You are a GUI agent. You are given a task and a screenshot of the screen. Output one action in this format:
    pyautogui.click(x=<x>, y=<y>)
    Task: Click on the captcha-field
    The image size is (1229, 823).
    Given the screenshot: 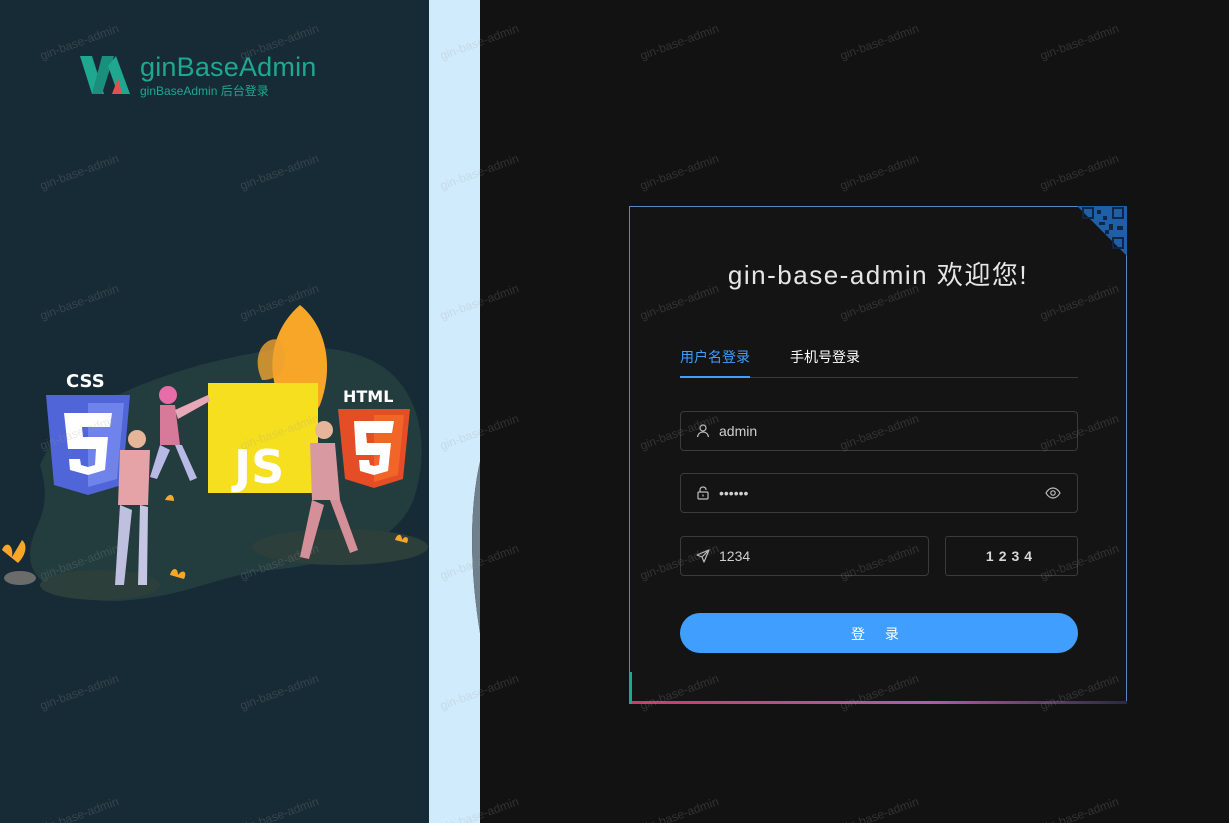 What is the action you would take?
    pyautogui.click(x=804, y=556)
    